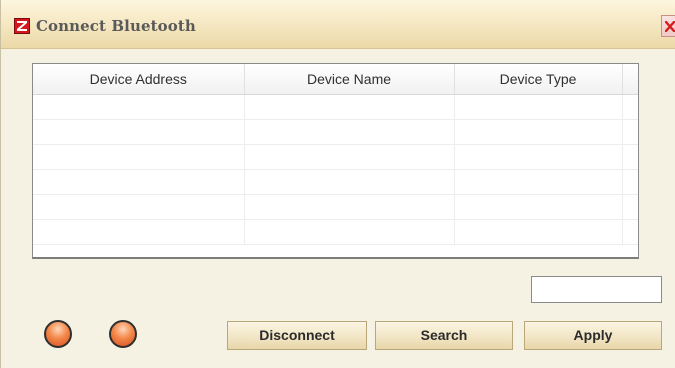  What do you see at coordinates (58, 334) in the screenshot?
I see `status-led-1-icon` at bounding box center [58, 334].